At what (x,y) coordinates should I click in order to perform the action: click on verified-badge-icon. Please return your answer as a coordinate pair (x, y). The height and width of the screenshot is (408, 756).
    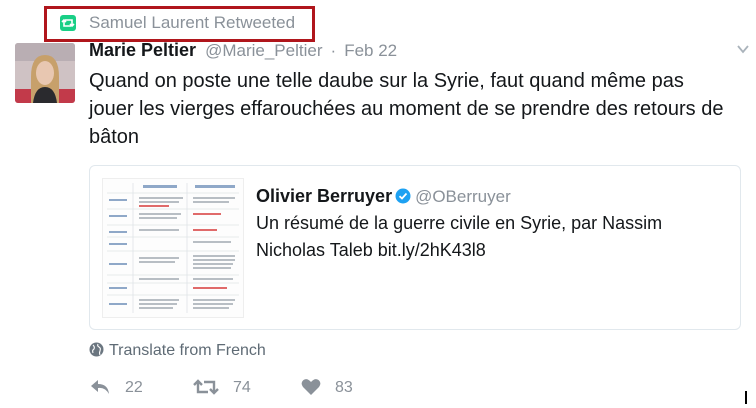
    Looking at the image, I should click on (403, 196).